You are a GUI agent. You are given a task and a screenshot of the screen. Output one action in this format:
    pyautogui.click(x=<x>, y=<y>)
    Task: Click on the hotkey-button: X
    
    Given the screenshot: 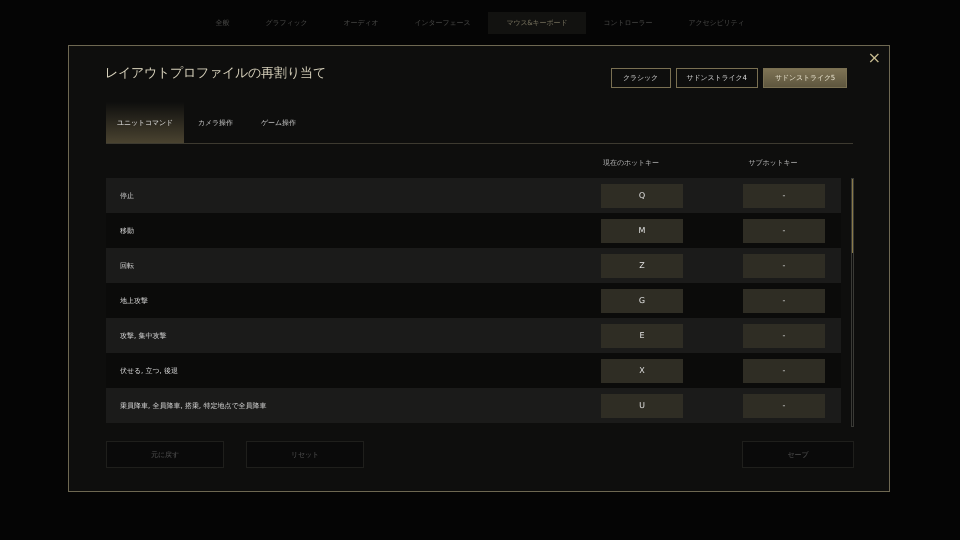 What is the action you would take?
    pyautogui.click(x=642, y=370)
    